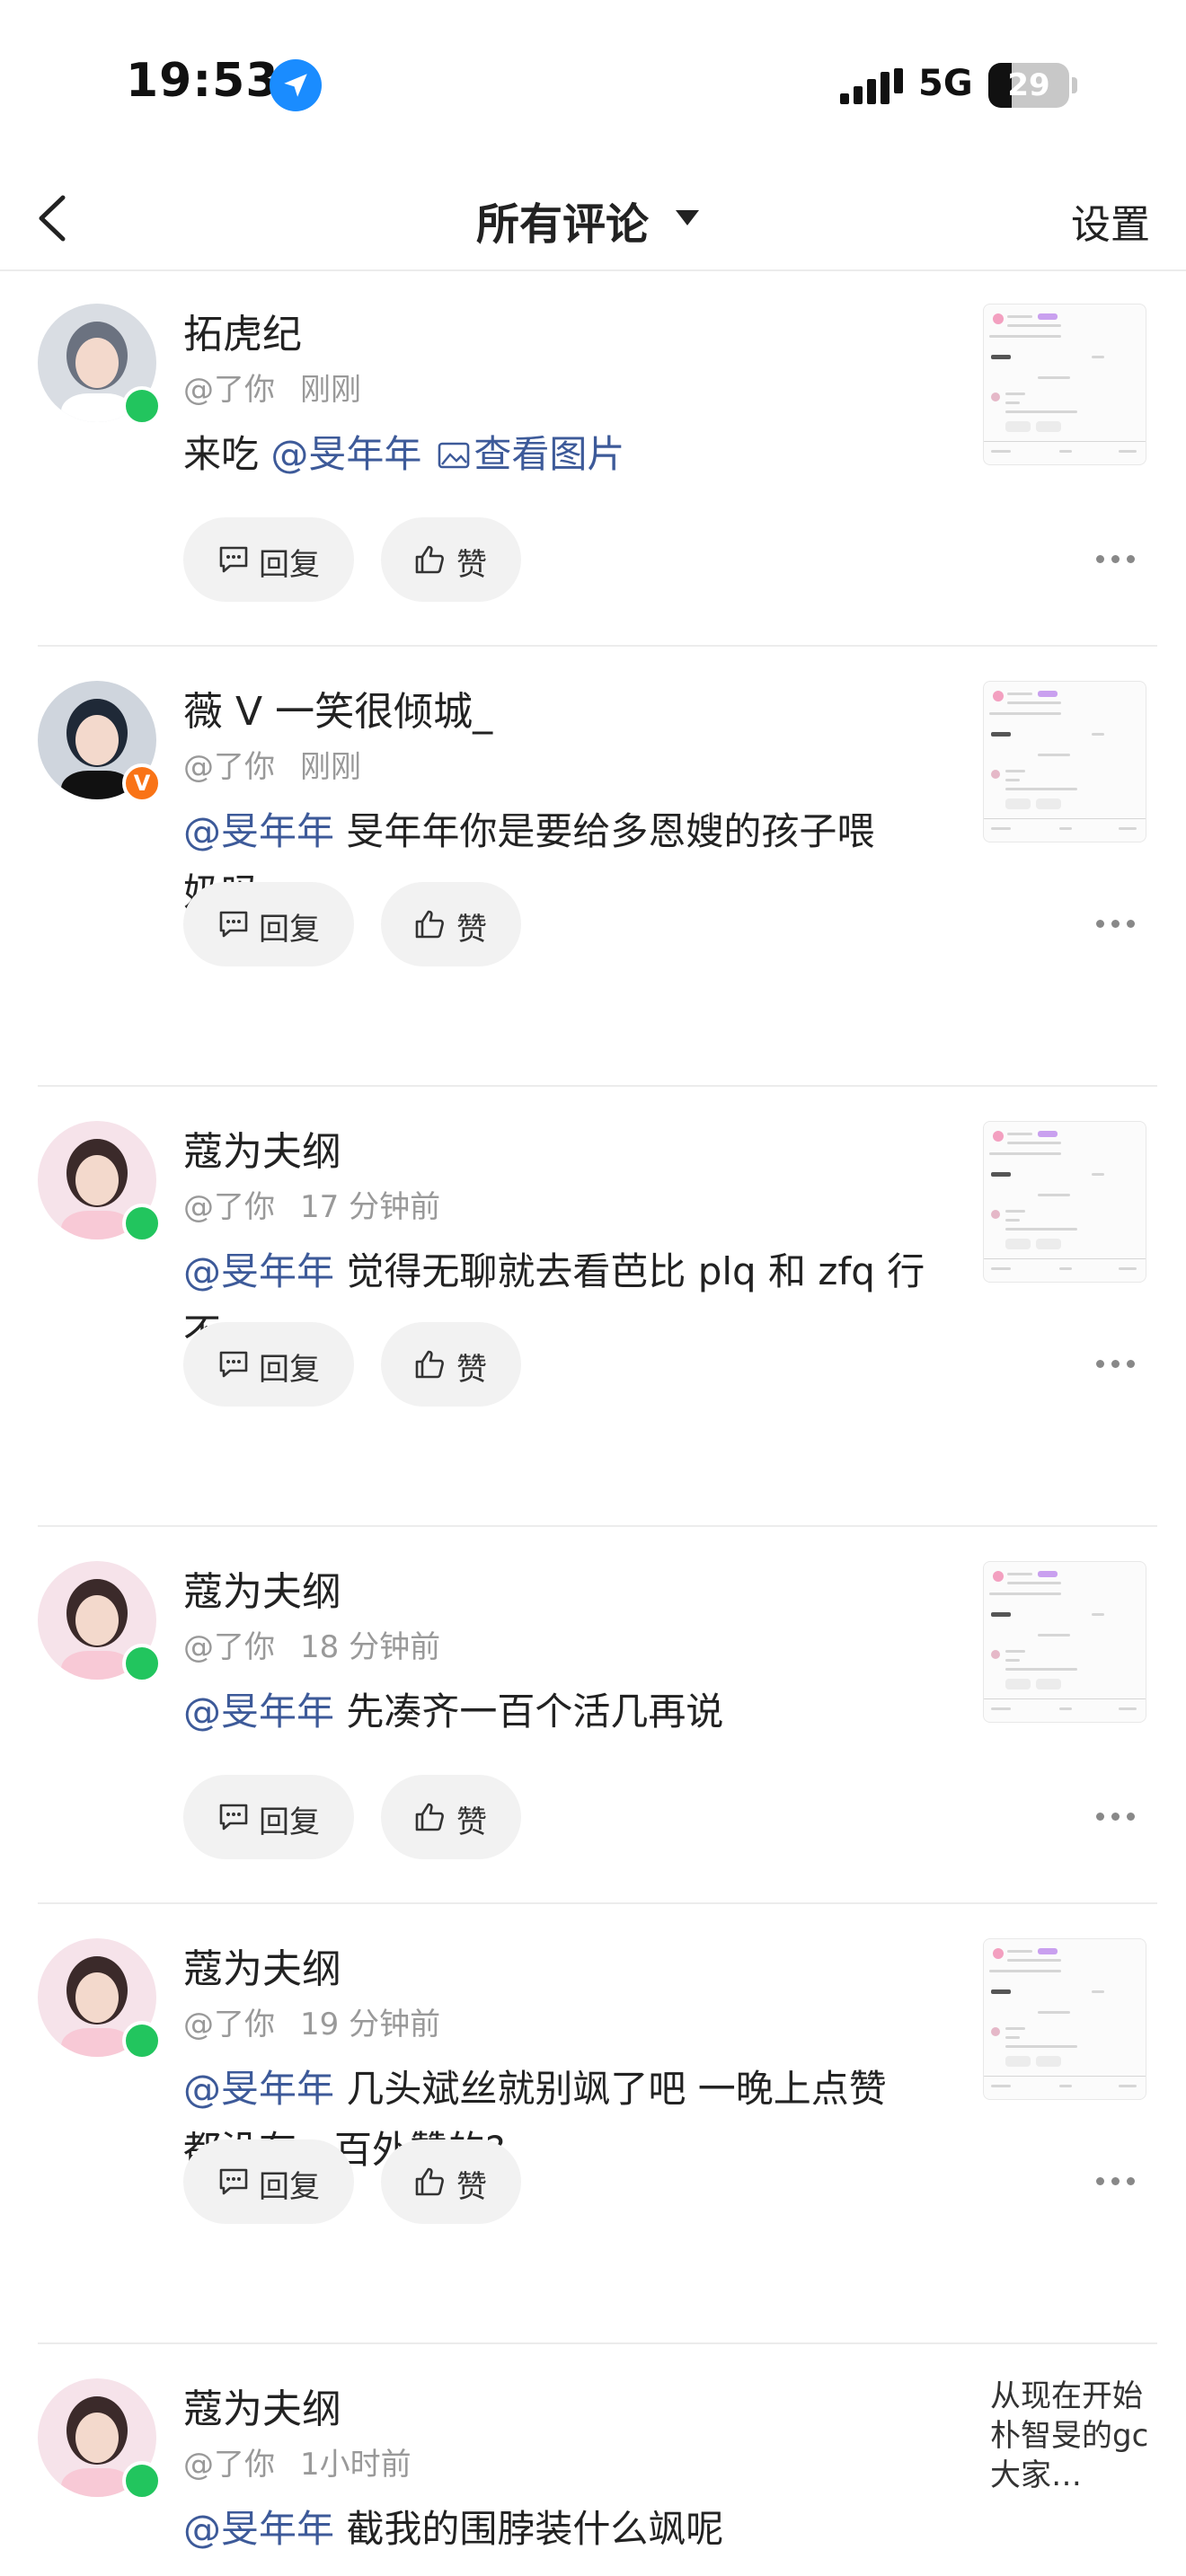 The height and width of the screenshot is (2576, 1186). What do you see at coordinates (296, 85) in the screenshot?
I see `location-arrow-icon` at bounding box center [296, 85].